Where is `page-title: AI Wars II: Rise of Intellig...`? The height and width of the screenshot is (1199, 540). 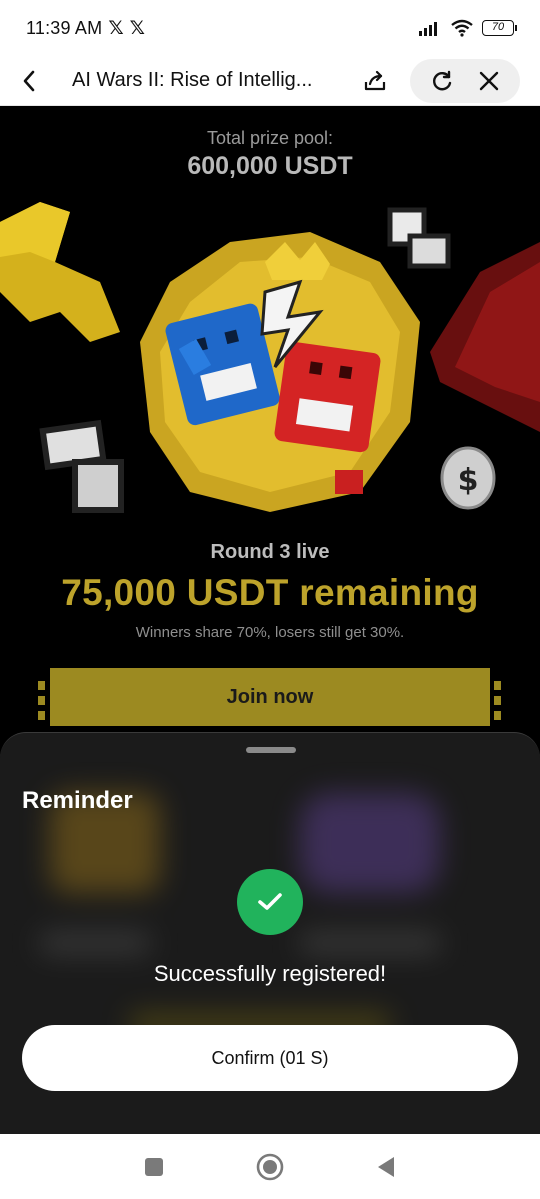
page-title: AI Wars II: Rise of Intellig... is located at coordinates (192, 80).